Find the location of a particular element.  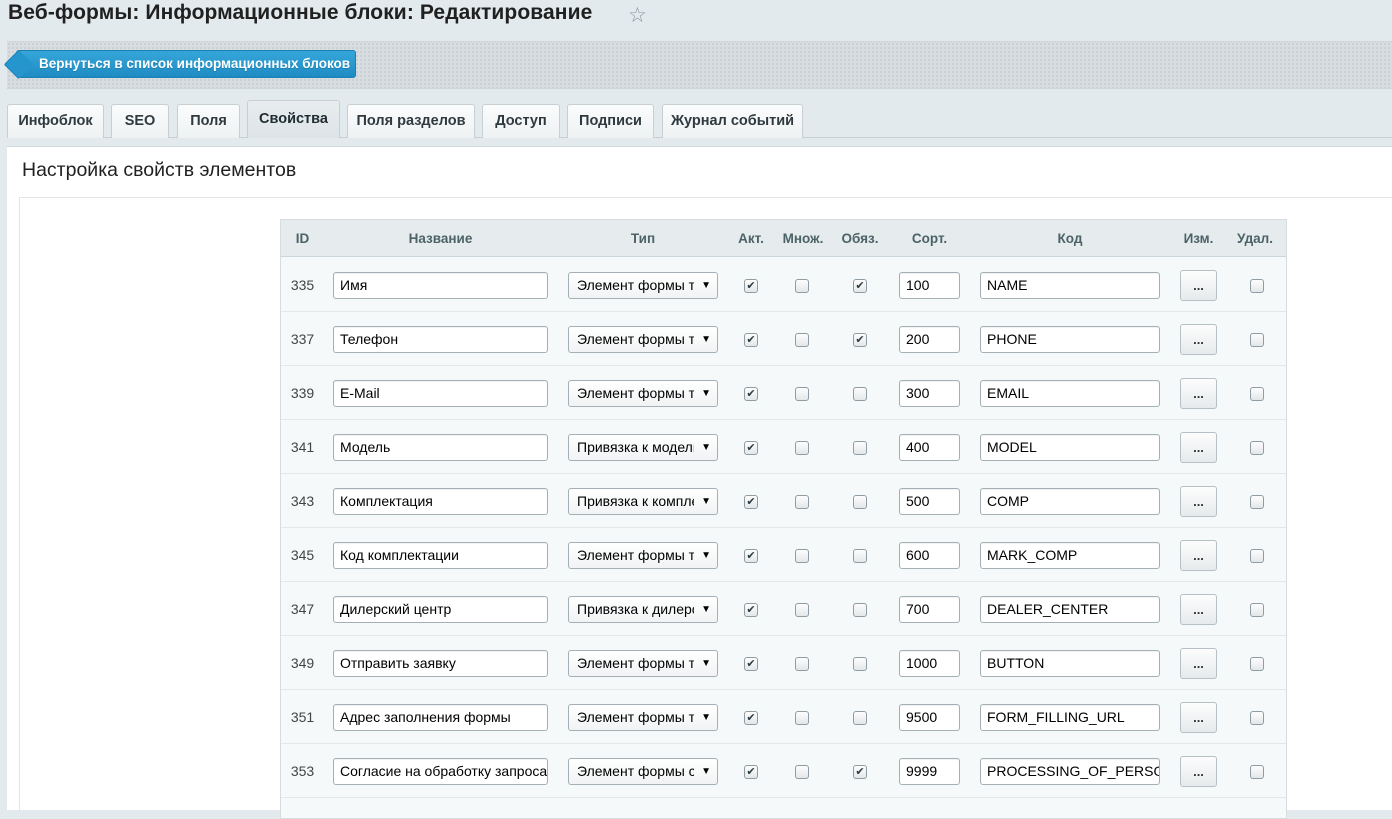

code-input: PROCESSING_OF_PERSONAL_DATA is located at coordinates (1070, 771).